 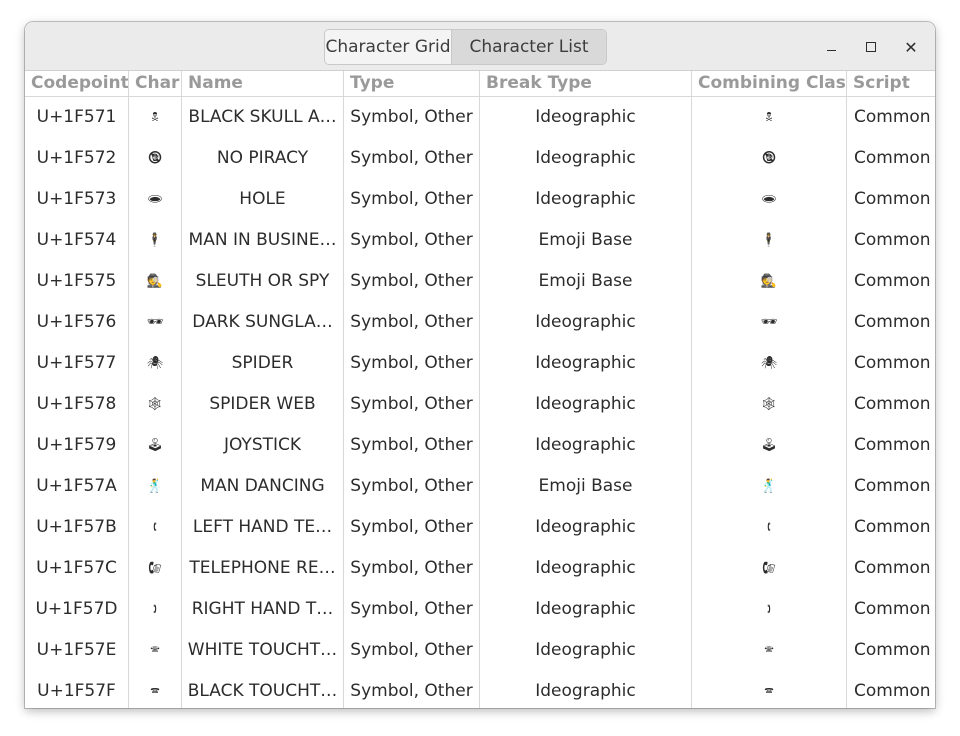 I want to click on minimize-button, so click(x=831, y=47).